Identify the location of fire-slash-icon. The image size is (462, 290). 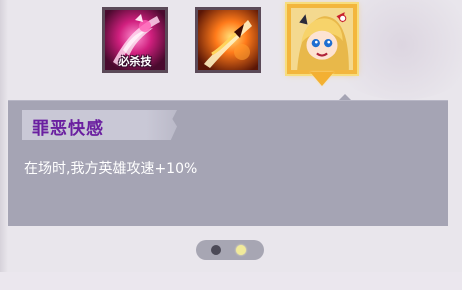
(228, 40).